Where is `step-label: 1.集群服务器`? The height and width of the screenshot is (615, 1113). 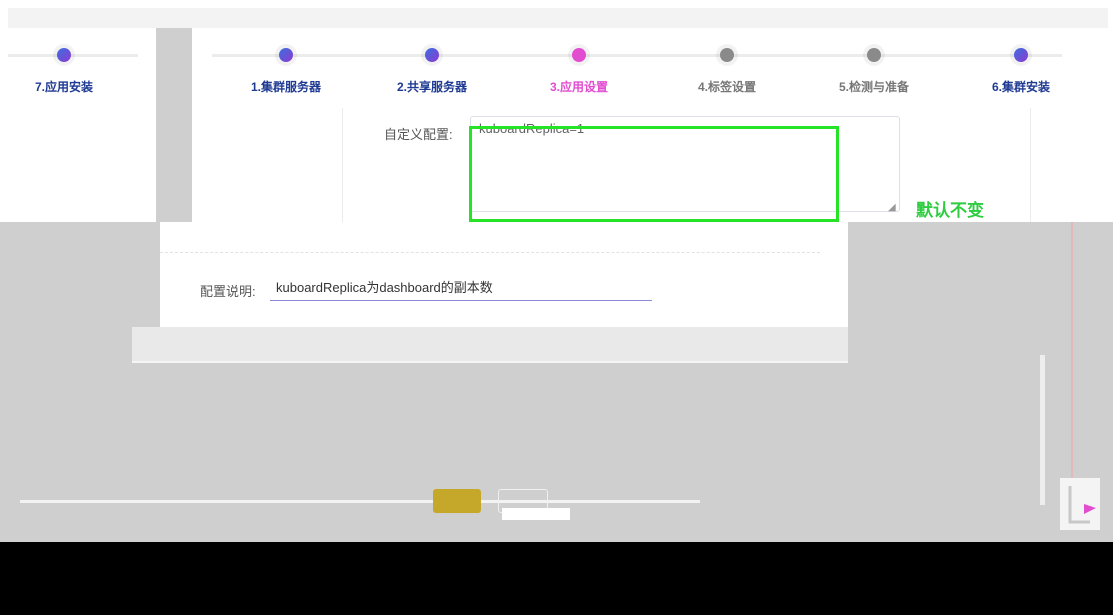
step-label: 1.集群服务器 is located at coordinates (285, 87).